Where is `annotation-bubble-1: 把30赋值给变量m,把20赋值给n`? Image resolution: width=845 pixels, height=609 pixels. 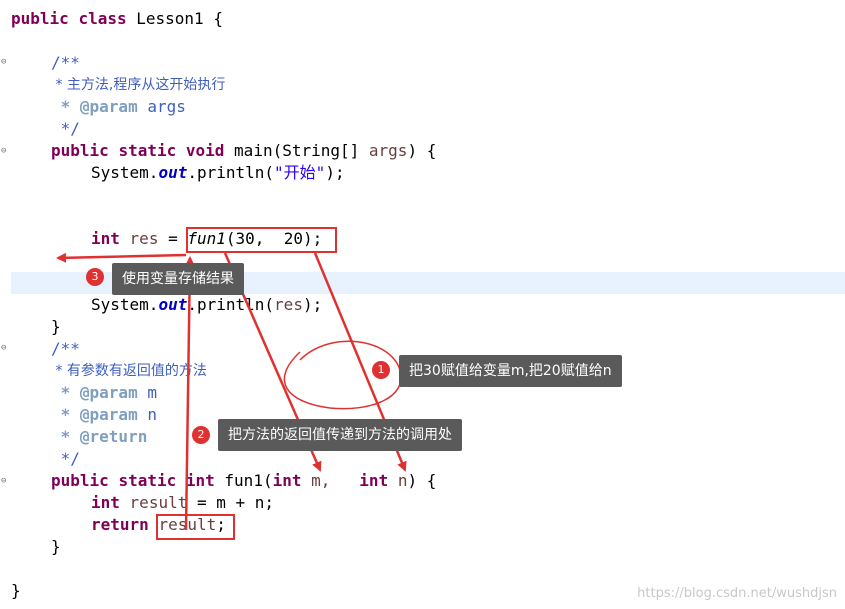
annotation-bubble-1: 把30赋值给变量m,把20赋值给n is located at coordinates (510, 371).